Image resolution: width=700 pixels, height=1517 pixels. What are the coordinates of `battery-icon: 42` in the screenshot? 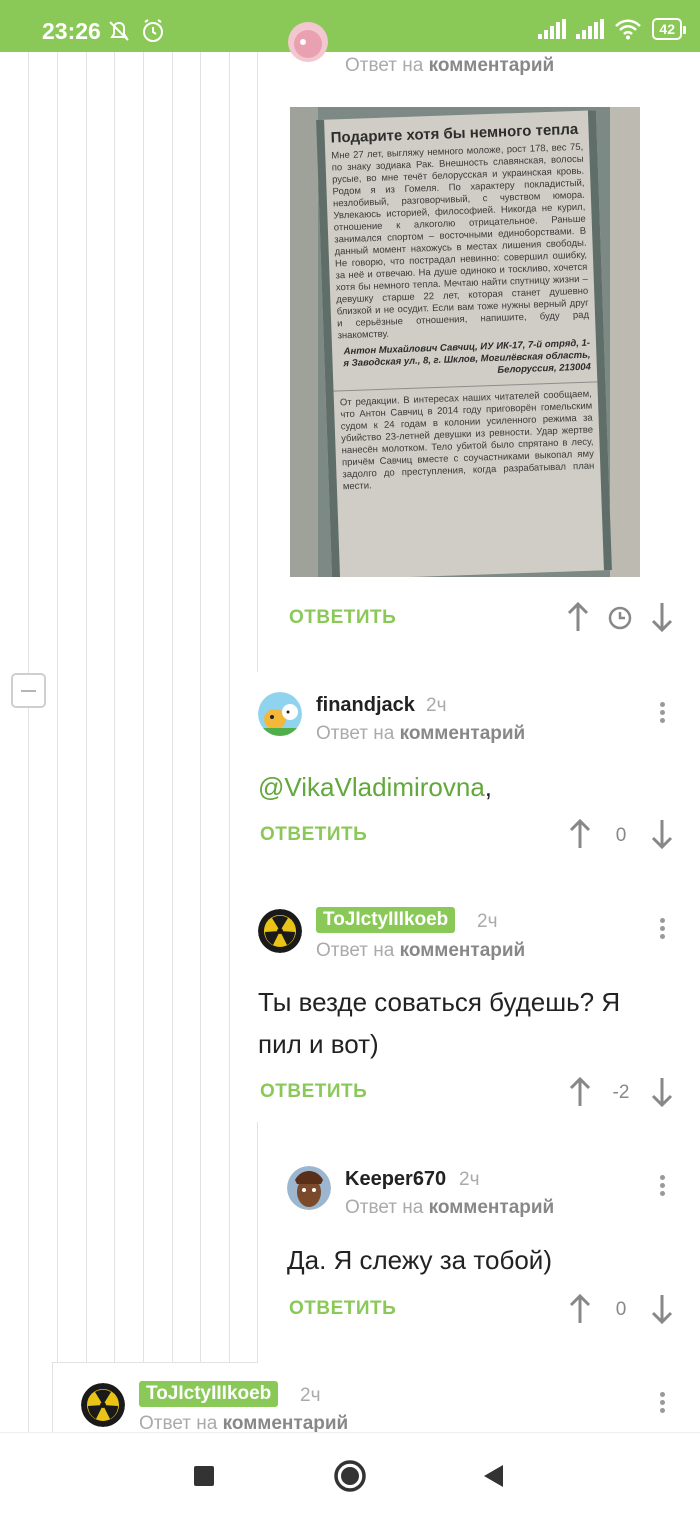 It's located at (669, 29).